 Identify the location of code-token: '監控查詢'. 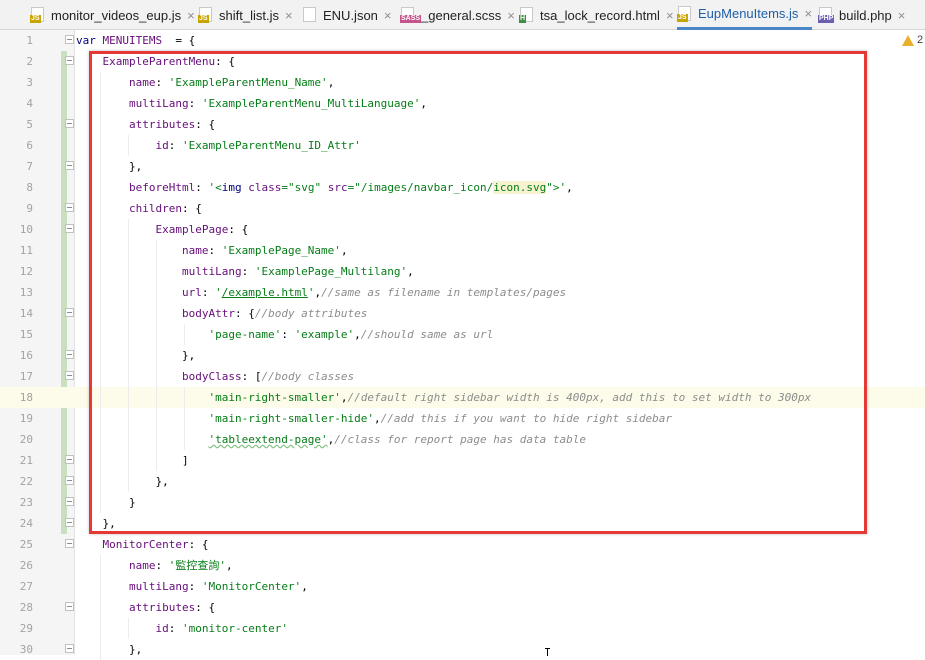
(197, 565).